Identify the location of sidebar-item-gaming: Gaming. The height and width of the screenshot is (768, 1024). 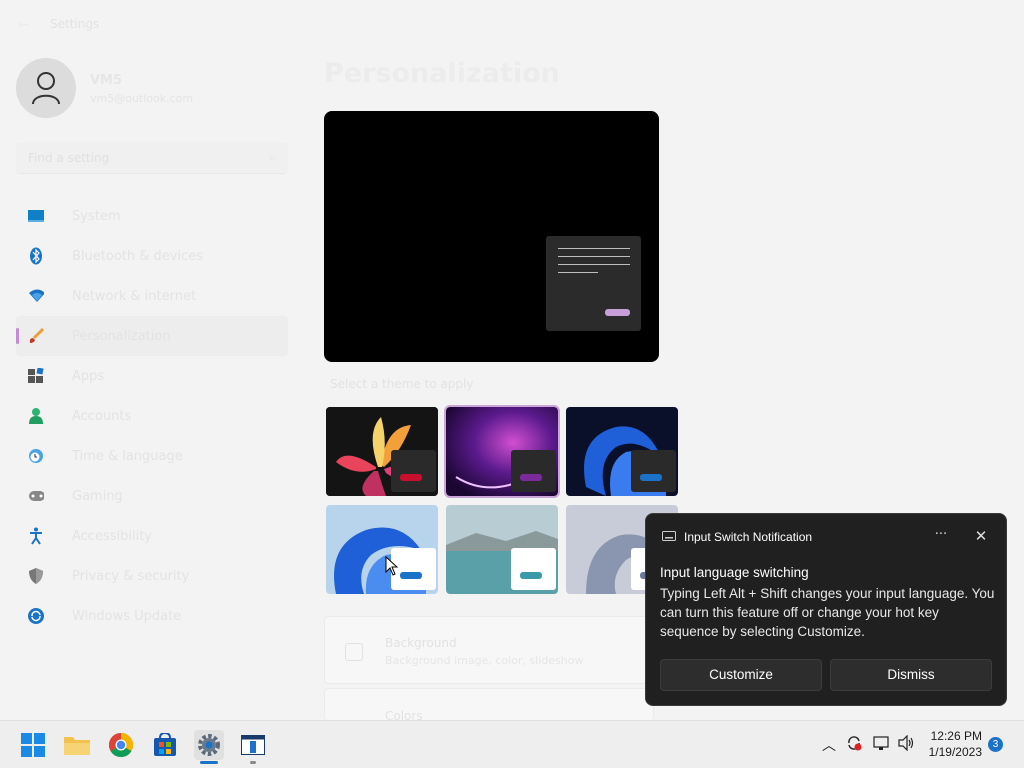
(152, 496).